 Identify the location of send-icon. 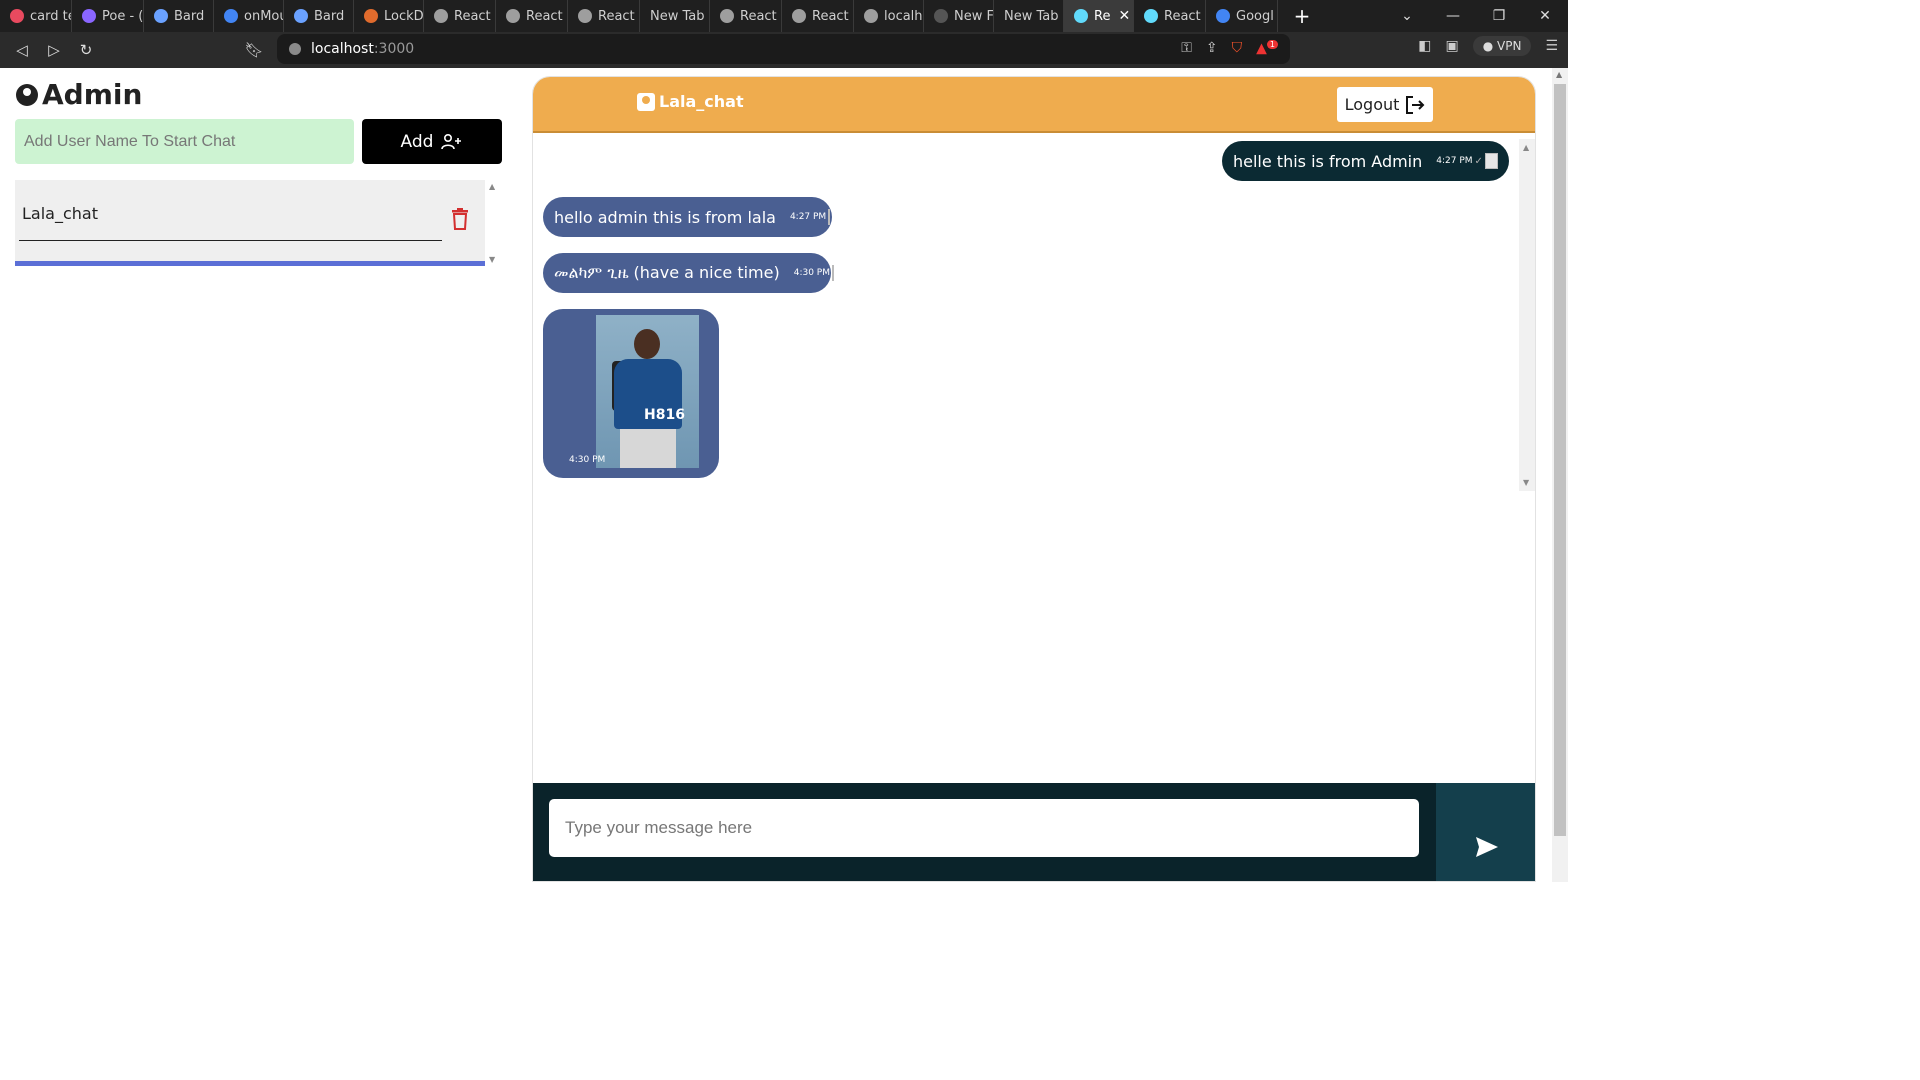
(1486, 847).